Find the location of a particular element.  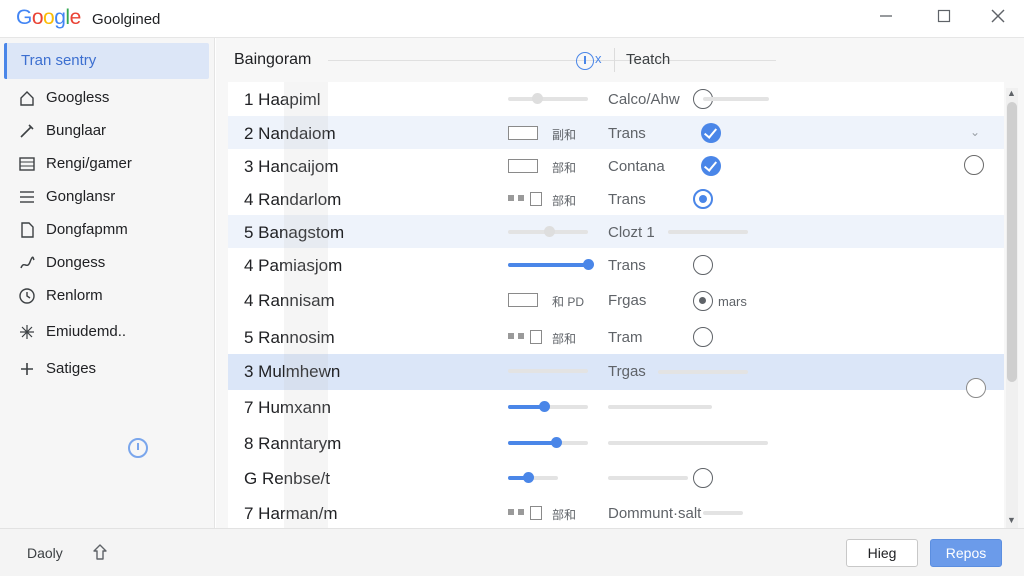

row-field: 副和 is located at coordinates (553, 134).